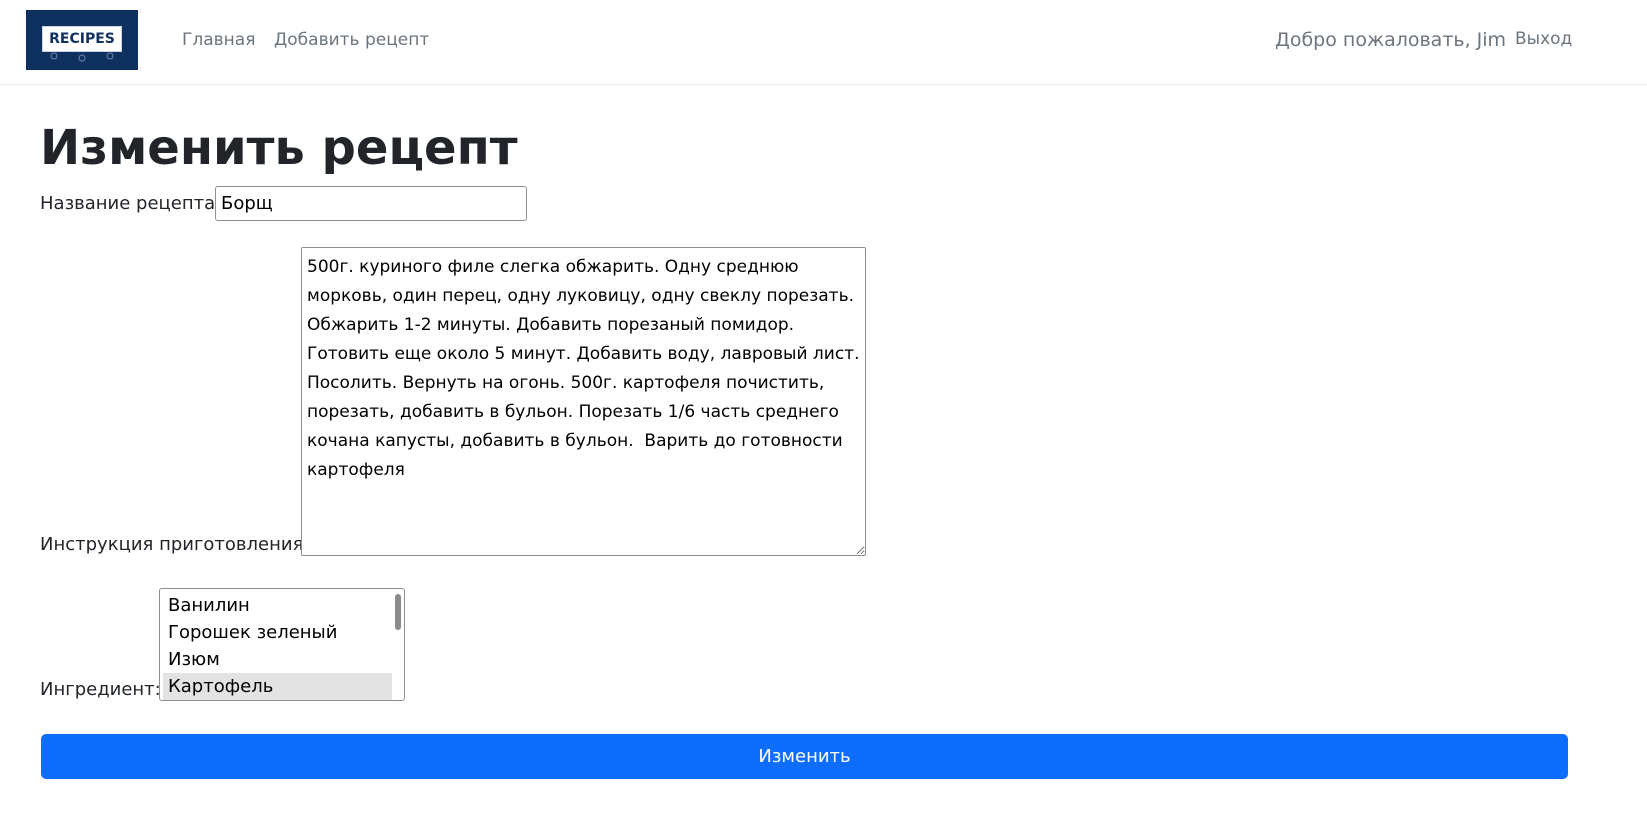  I want to click on ingredient-scrollbar, so click(398, 644).